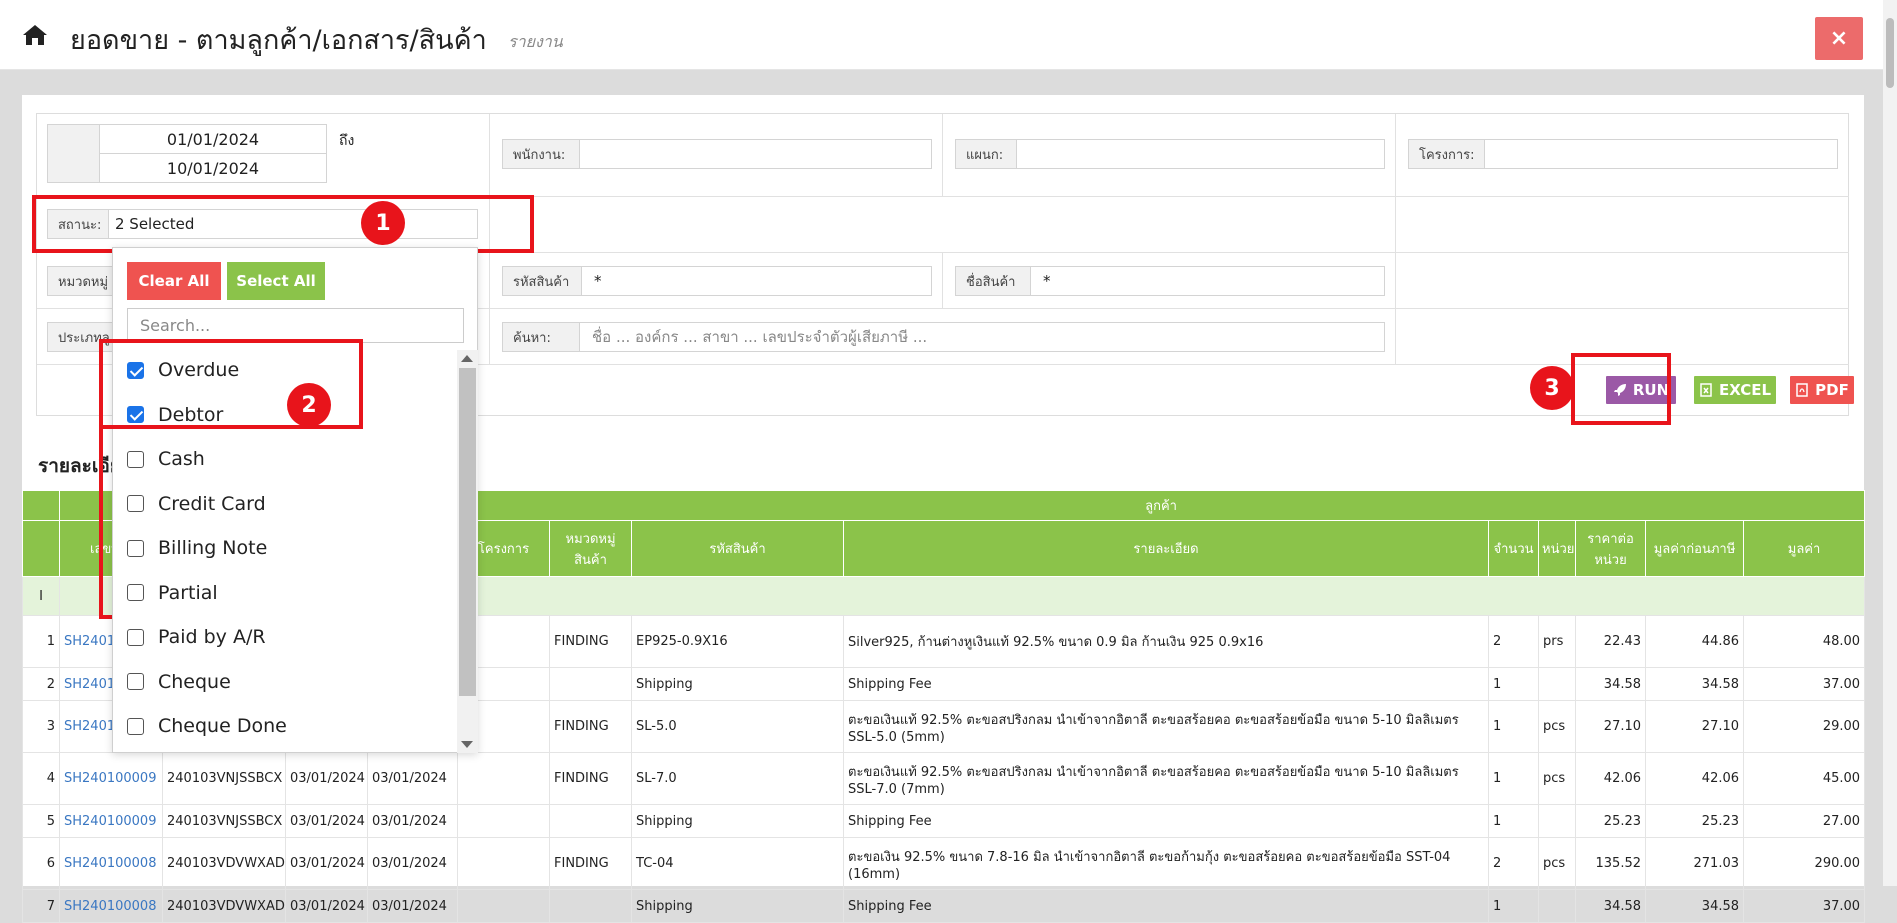  I want to click on status-option: Cheque, so click(179, 682).